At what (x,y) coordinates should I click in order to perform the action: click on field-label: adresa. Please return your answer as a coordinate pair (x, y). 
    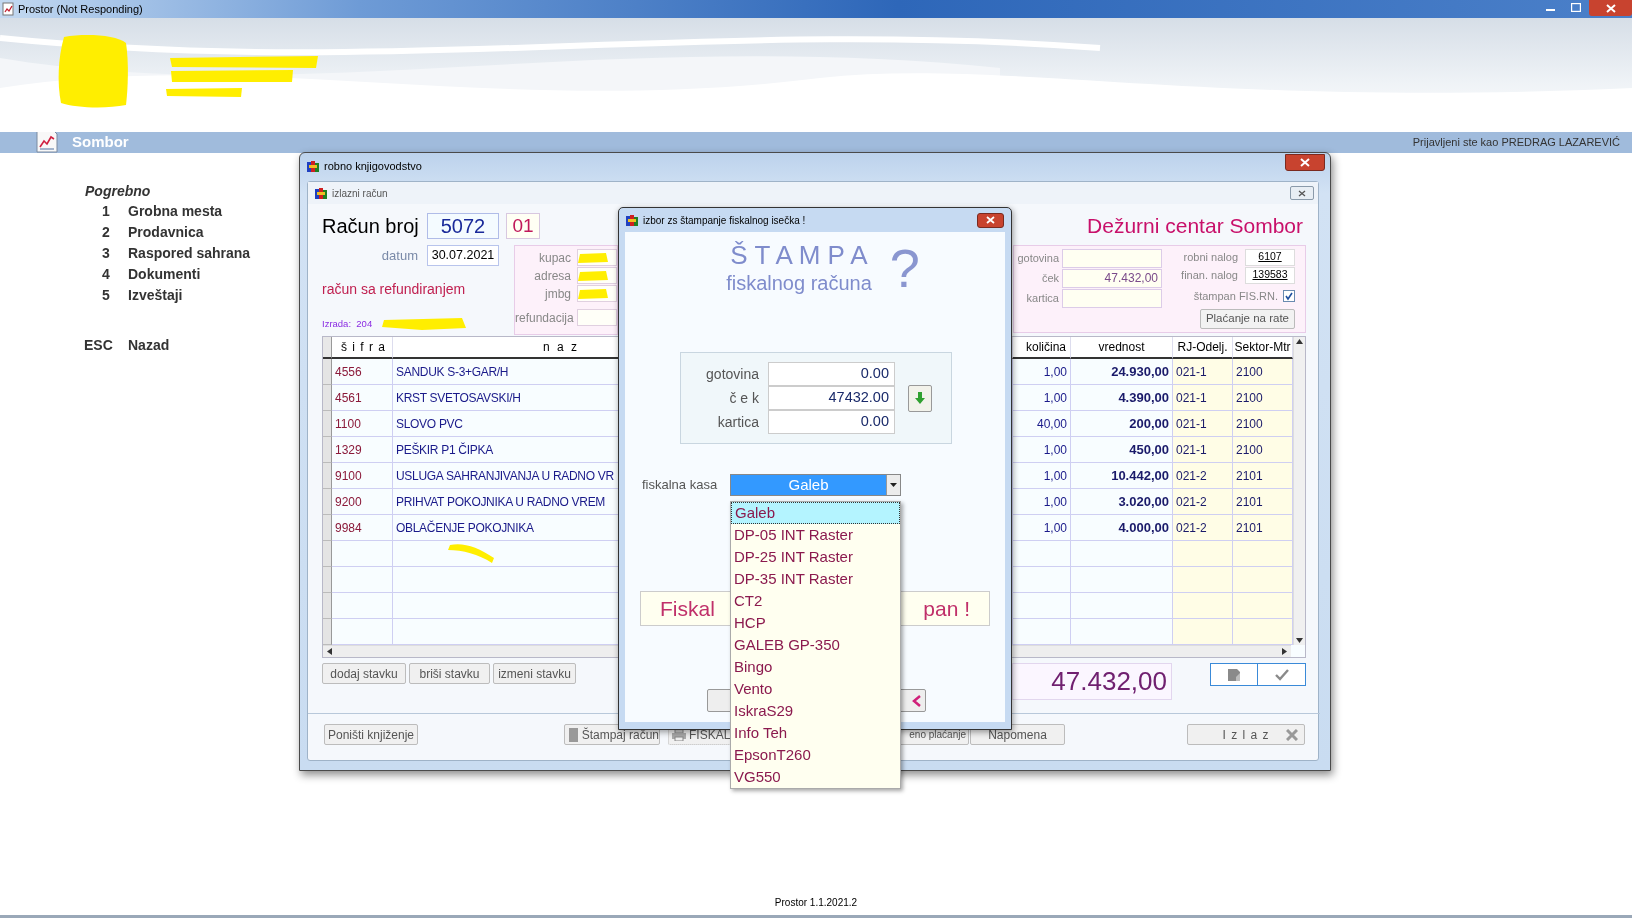
    Looking at the image, I should click on (552, 276).